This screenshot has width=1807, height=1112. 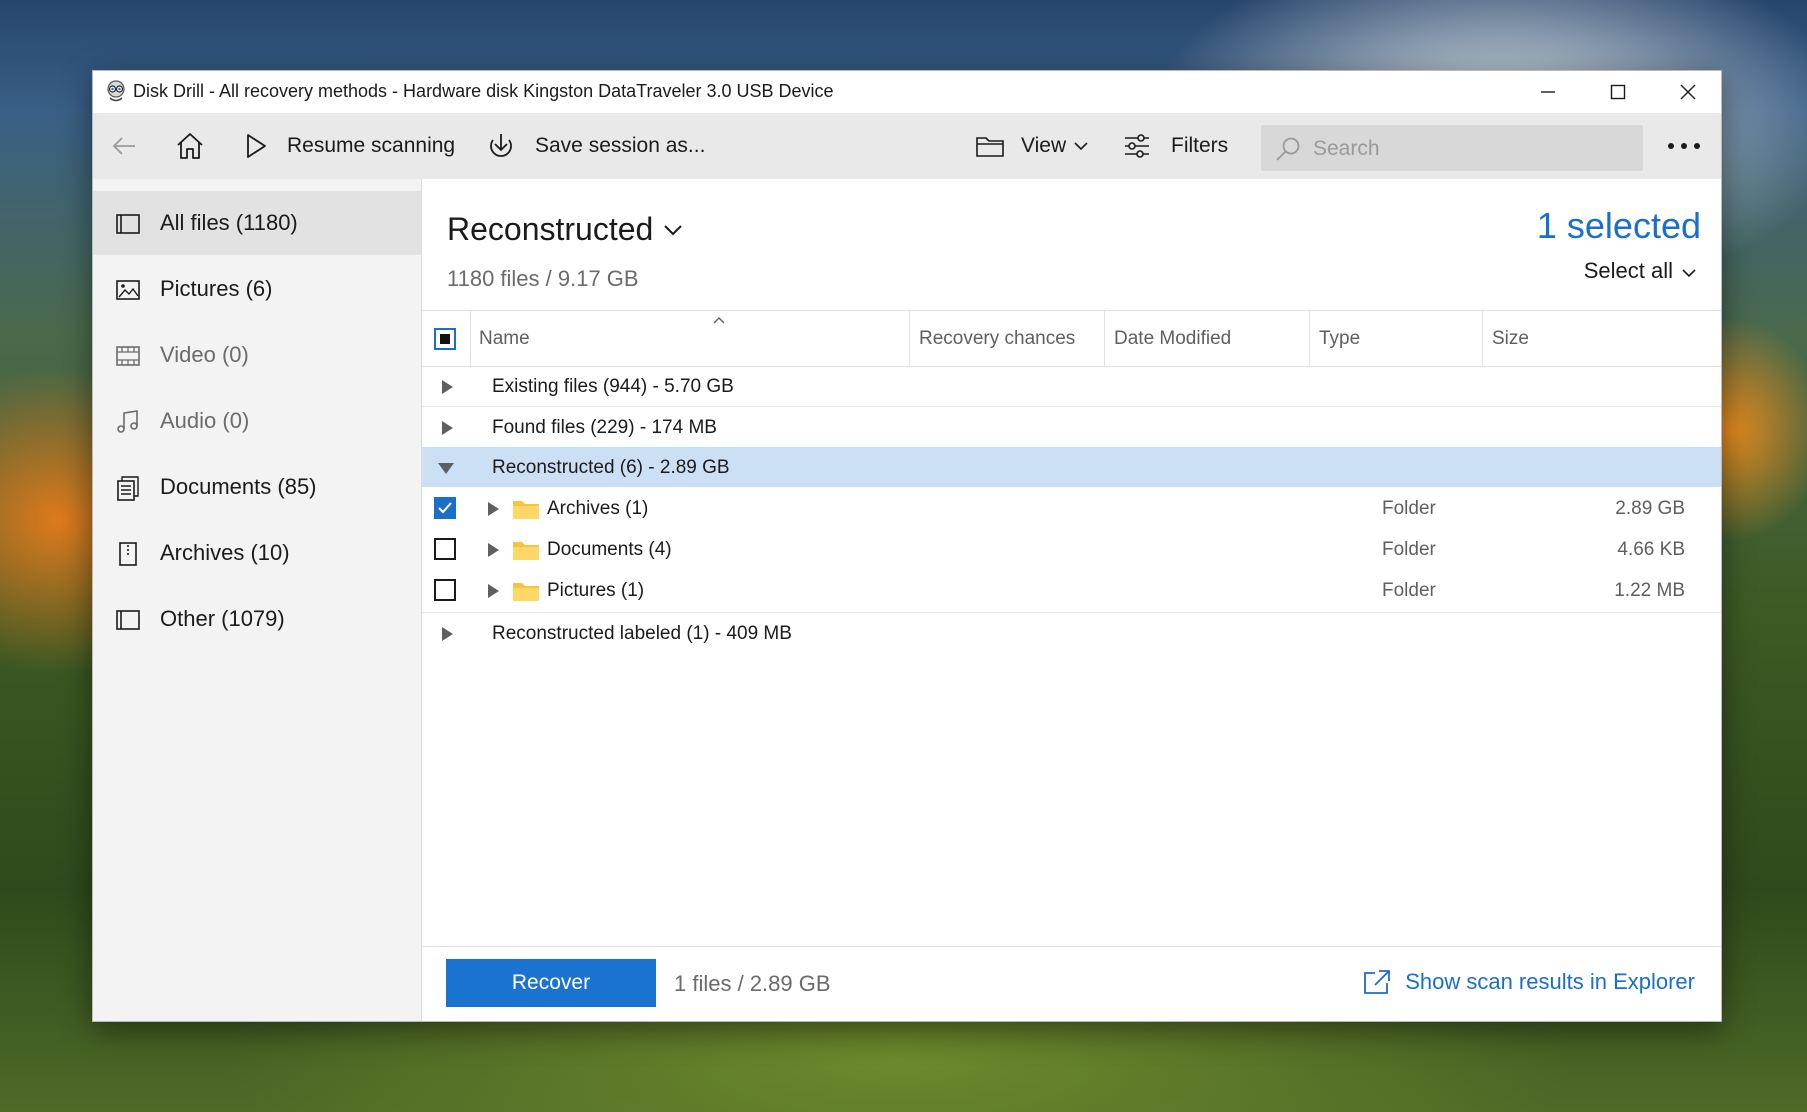 I want to click on sidebar-item-label: Pictures (6), so click(x=216, y=288).